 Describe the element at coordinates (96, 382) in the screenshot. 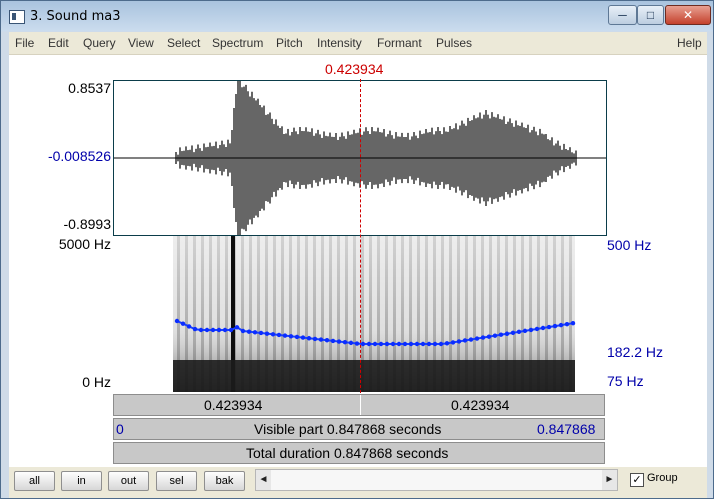

I see `spectrogram-bottom-frequency-label: 0 Hz` at that location.